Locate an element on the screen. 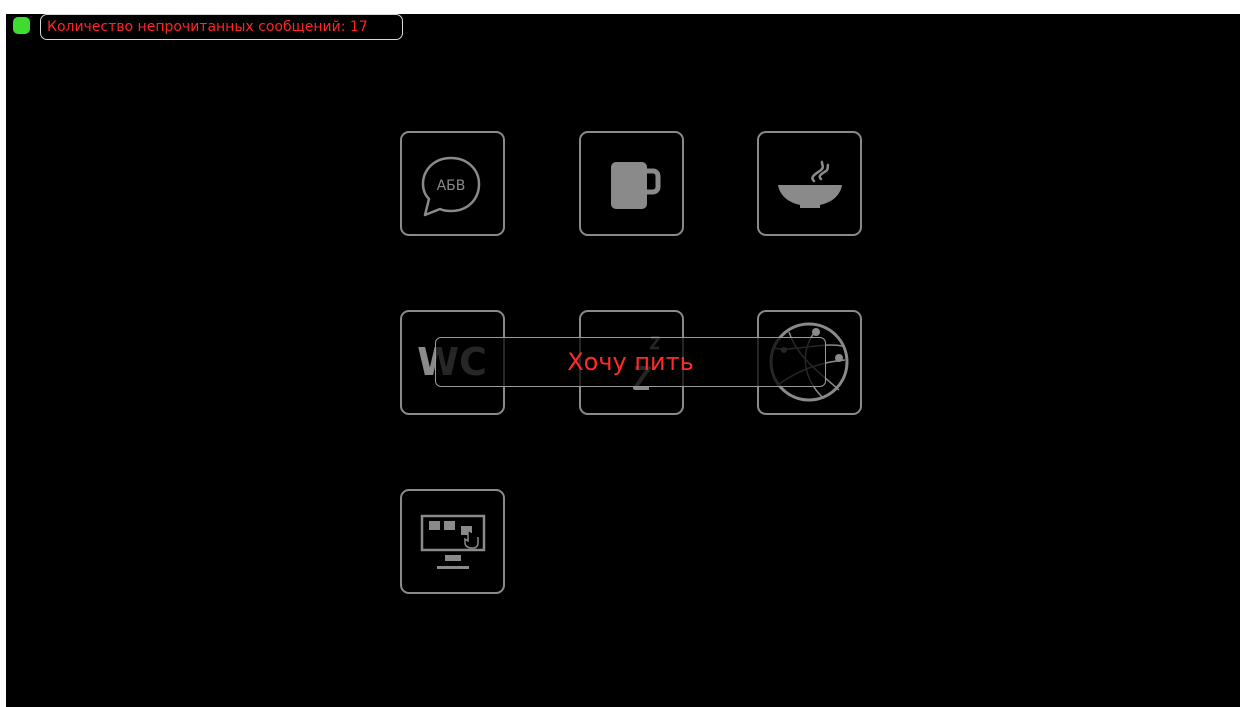 This screenshot has height=707, width=1245. tile-drink is located at coordinates (631, 183).